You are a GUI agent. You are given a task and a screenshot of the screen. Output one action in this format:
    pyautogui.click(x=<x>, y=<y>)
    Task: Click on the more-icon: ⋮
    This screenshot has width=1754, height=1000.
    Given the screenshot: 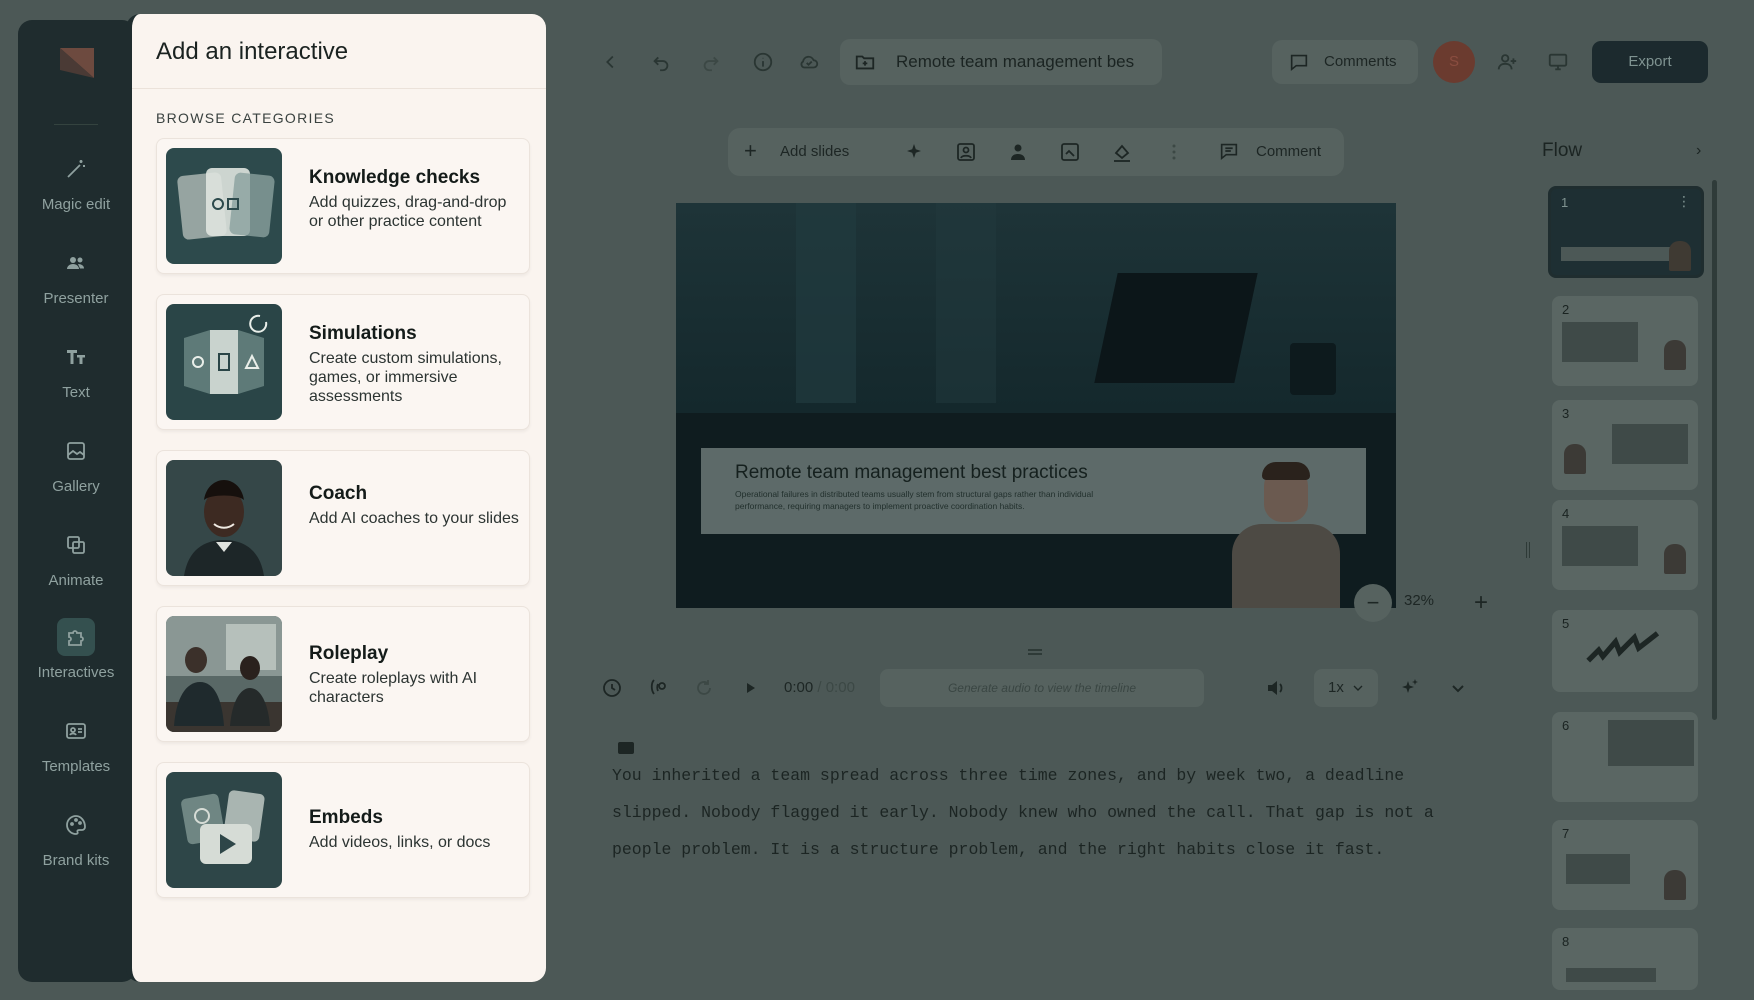 What is the action you would take?
    pyautogui.click(x=1684, y=201)
    